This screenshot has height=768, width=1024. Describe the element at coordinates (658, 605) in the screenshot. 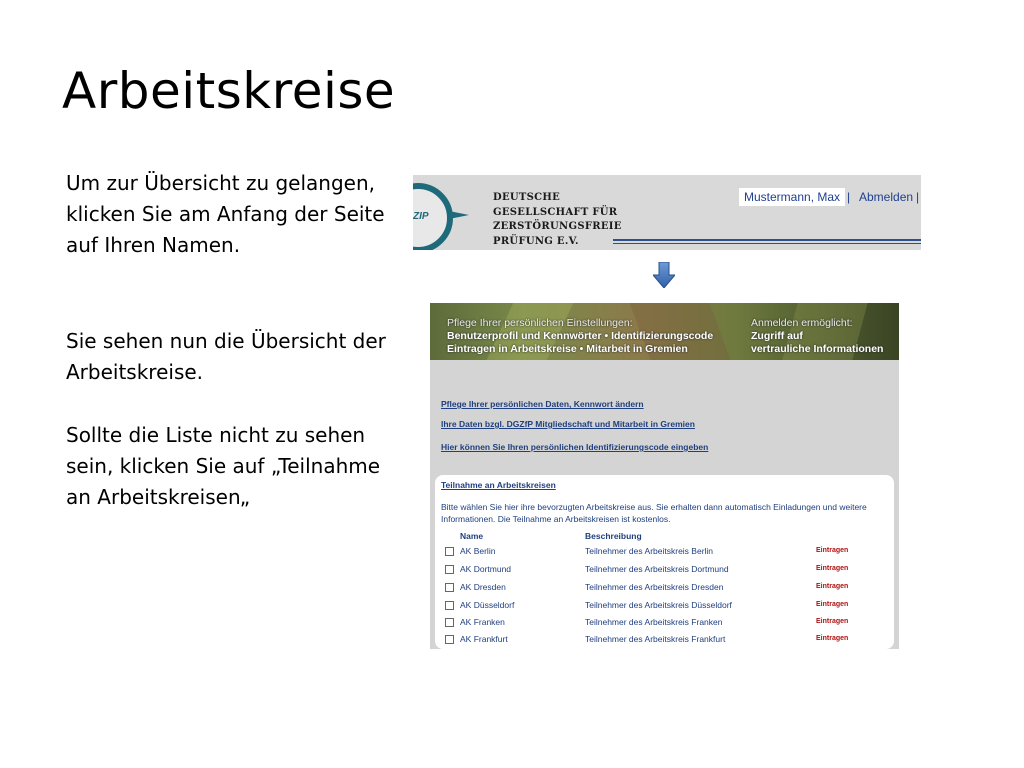

I see `row-description: Teilnehmer des Arbeitskreis Düsseldorf` at that location.